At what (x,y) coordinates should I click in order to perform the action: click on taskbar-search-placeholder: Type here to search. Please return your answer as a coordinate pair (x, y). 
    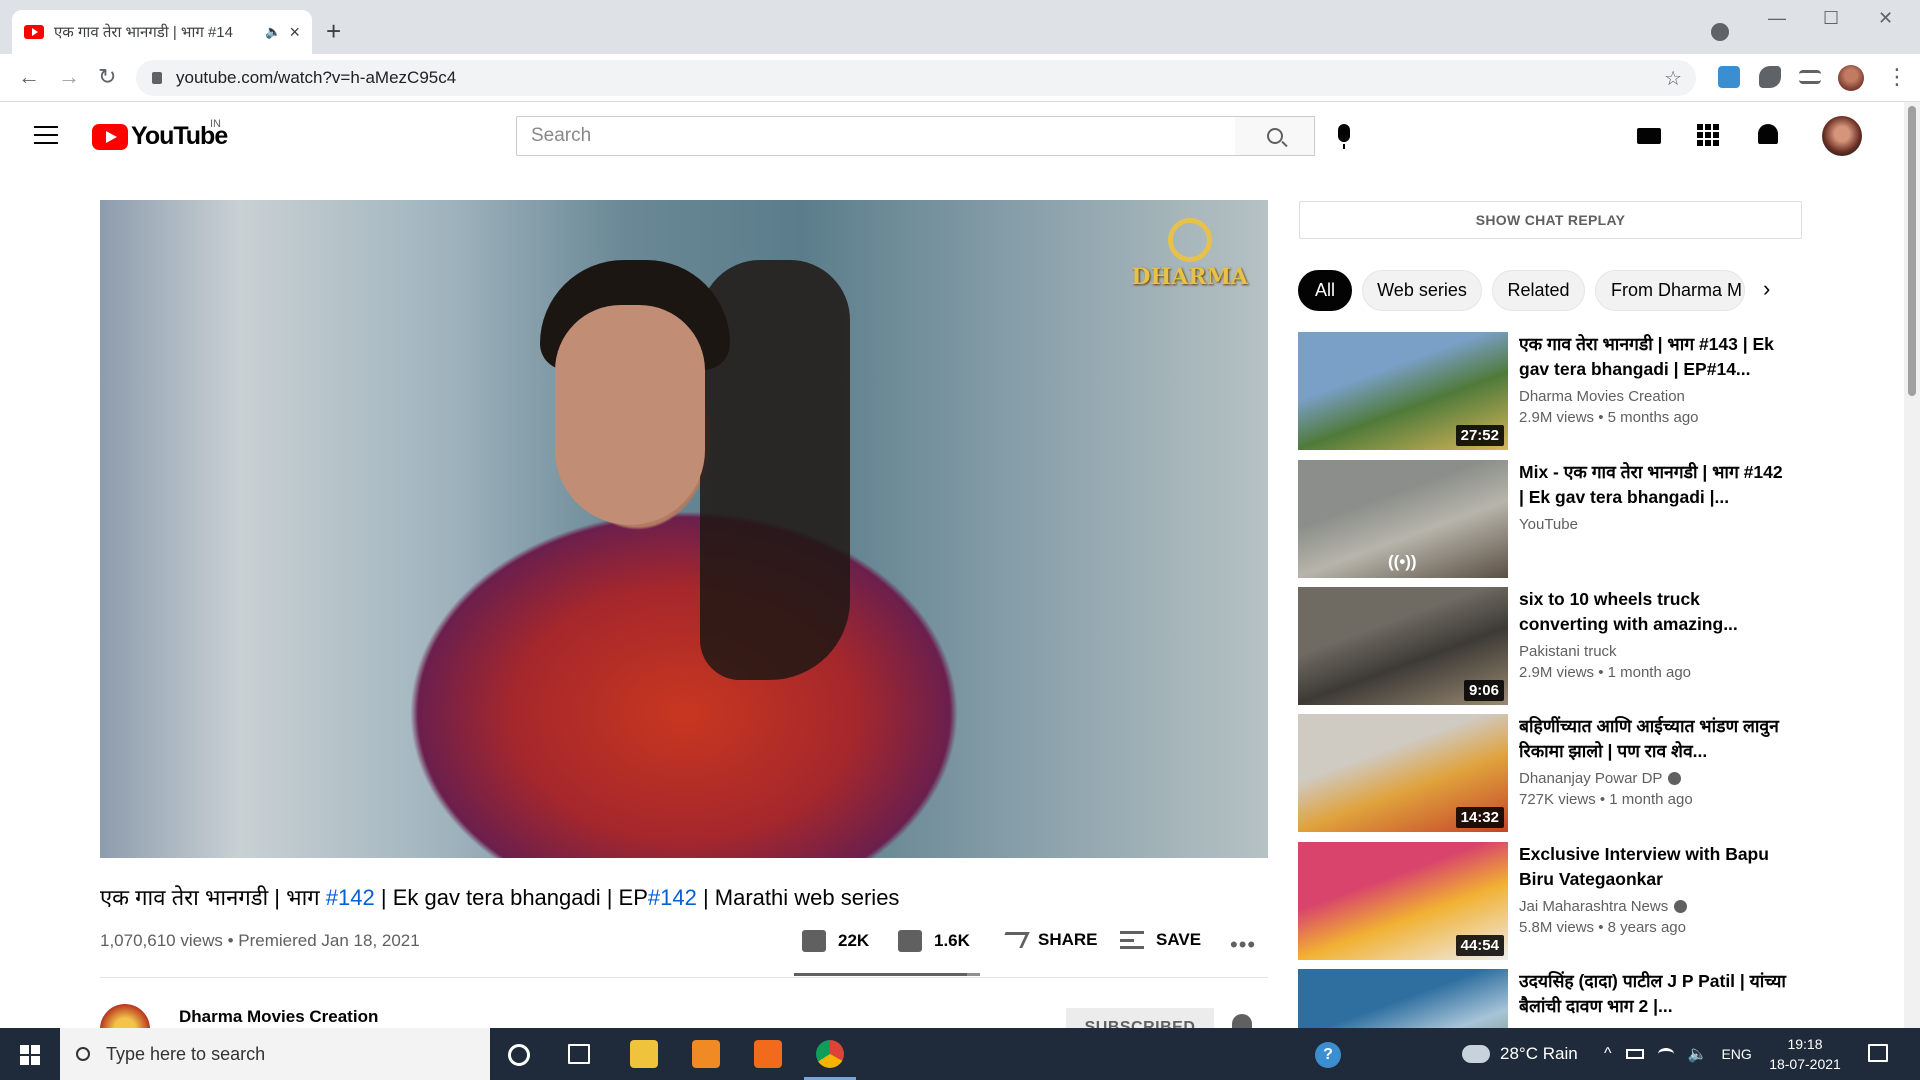
    Looking at the image, I should click on (186, 1053).